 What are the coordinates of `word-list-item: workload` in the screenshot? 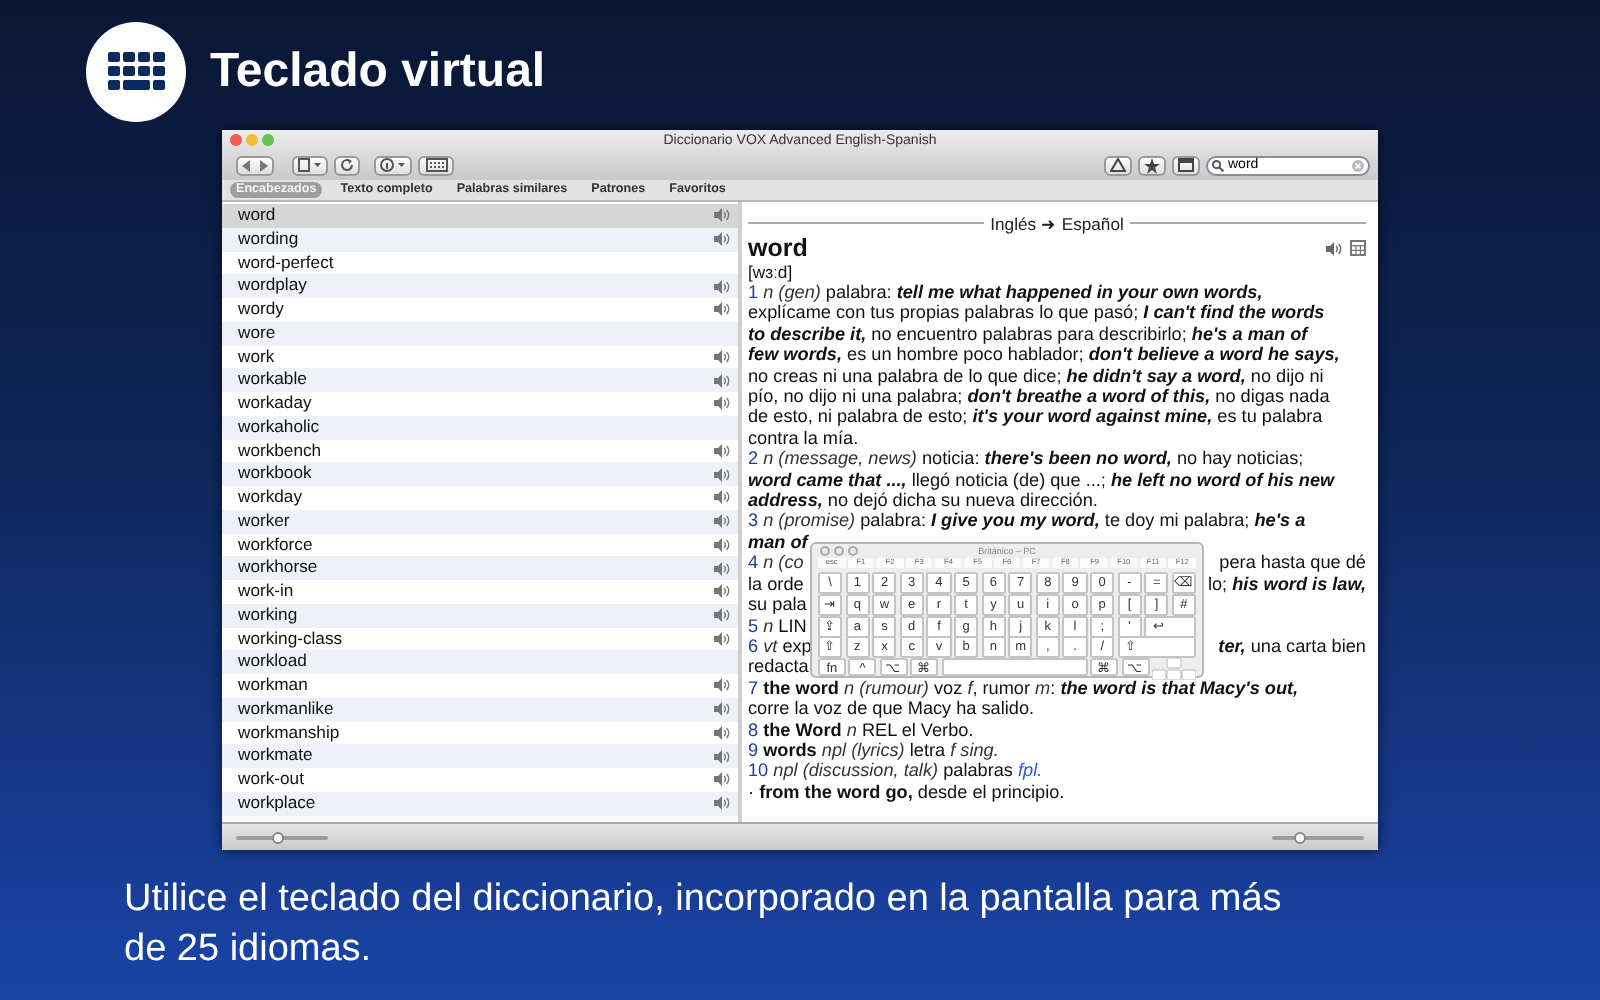 It's located at (480, 662).